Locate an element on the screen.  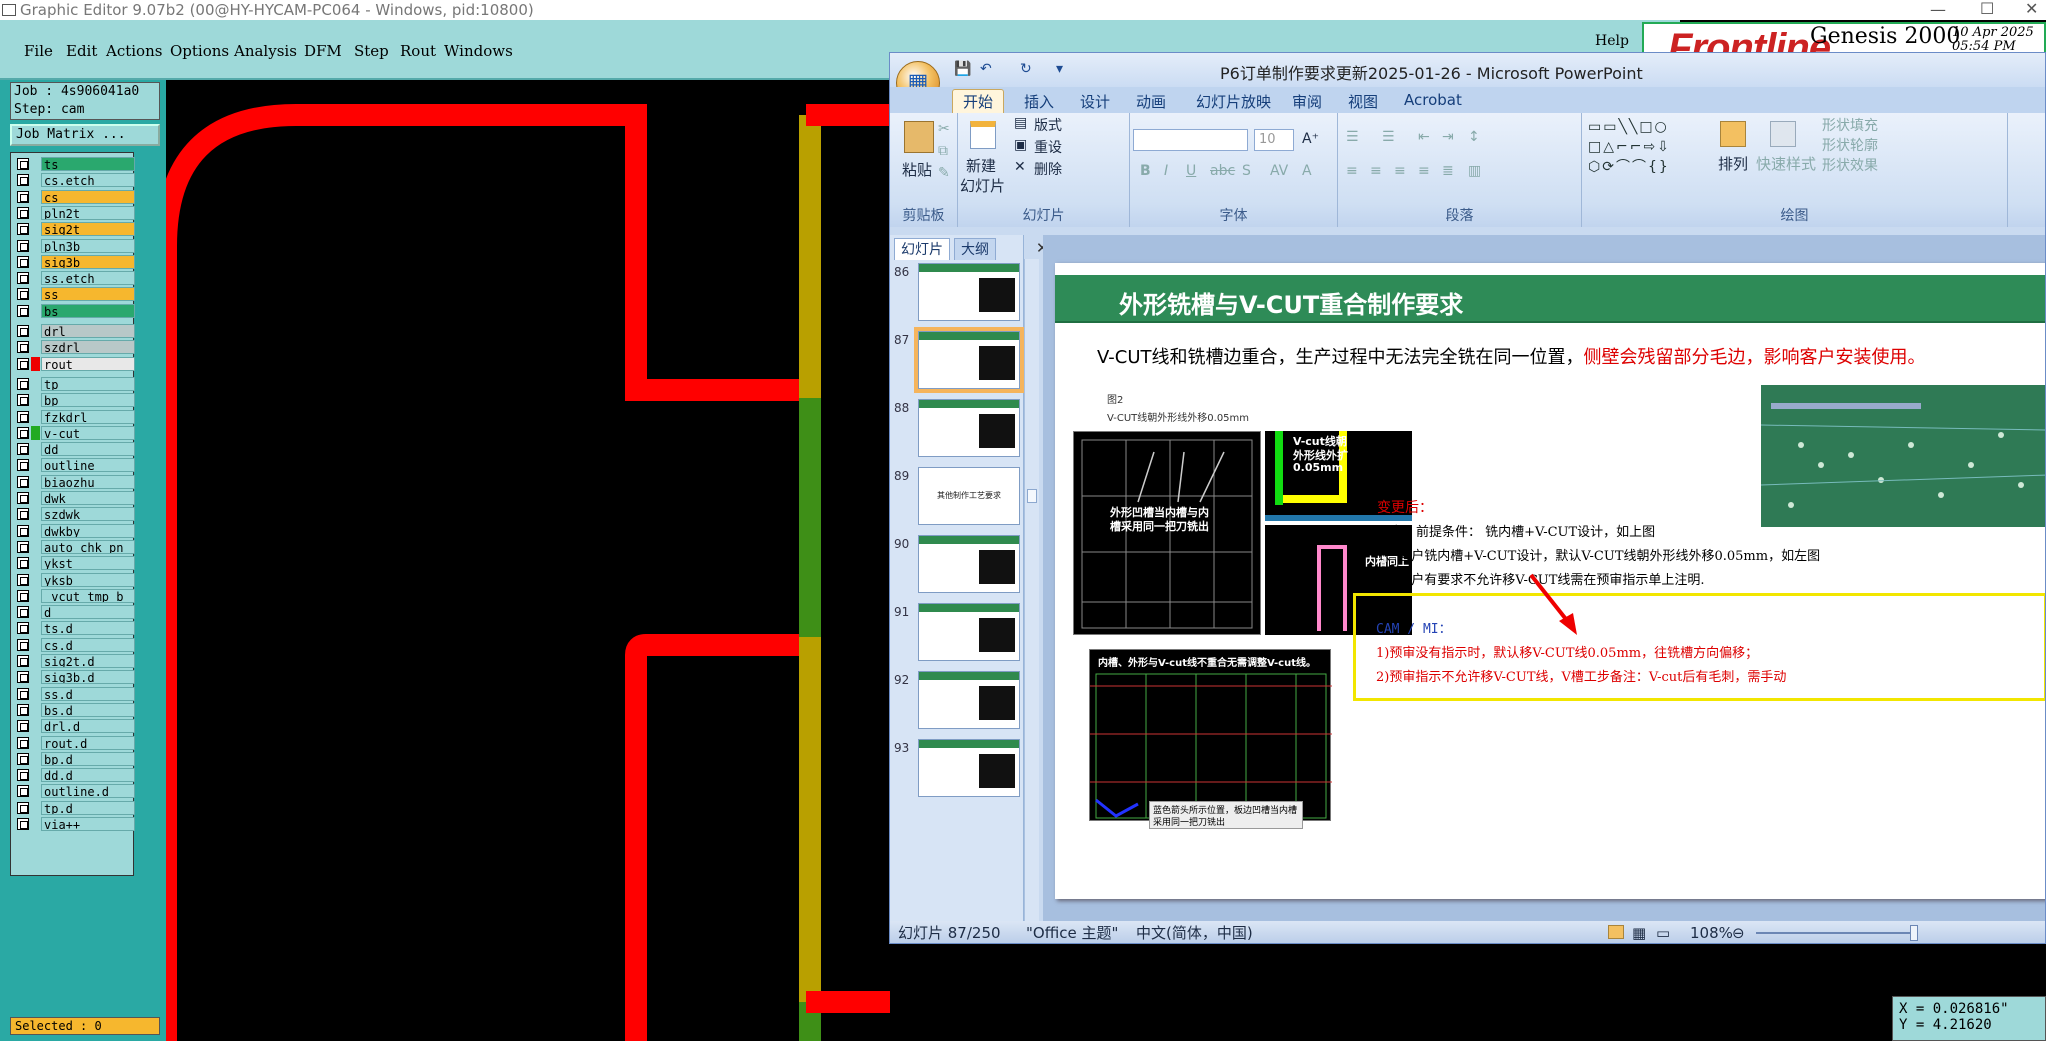
font-color-icon: A is located at coordinates (1307, 171).